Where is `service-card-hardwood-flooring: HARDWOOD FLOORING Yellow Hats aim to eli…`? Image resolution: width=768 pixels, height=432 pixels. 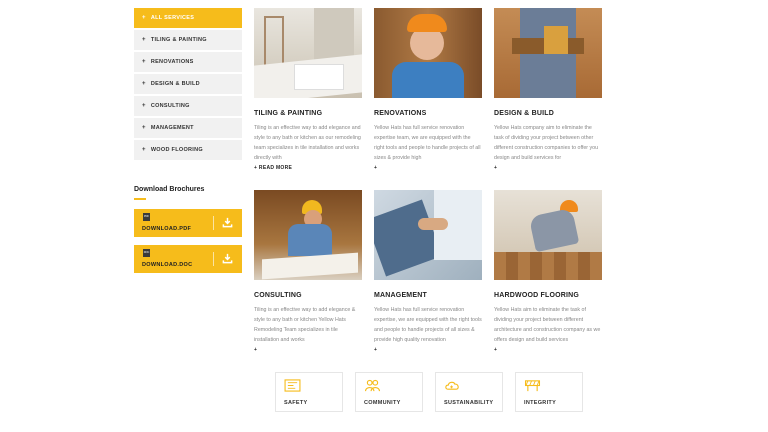
service-card-hardwood-flooring: HARDWOOD FLOORING Yellow Hats aim to eli… is located at coordinates (548, 271).